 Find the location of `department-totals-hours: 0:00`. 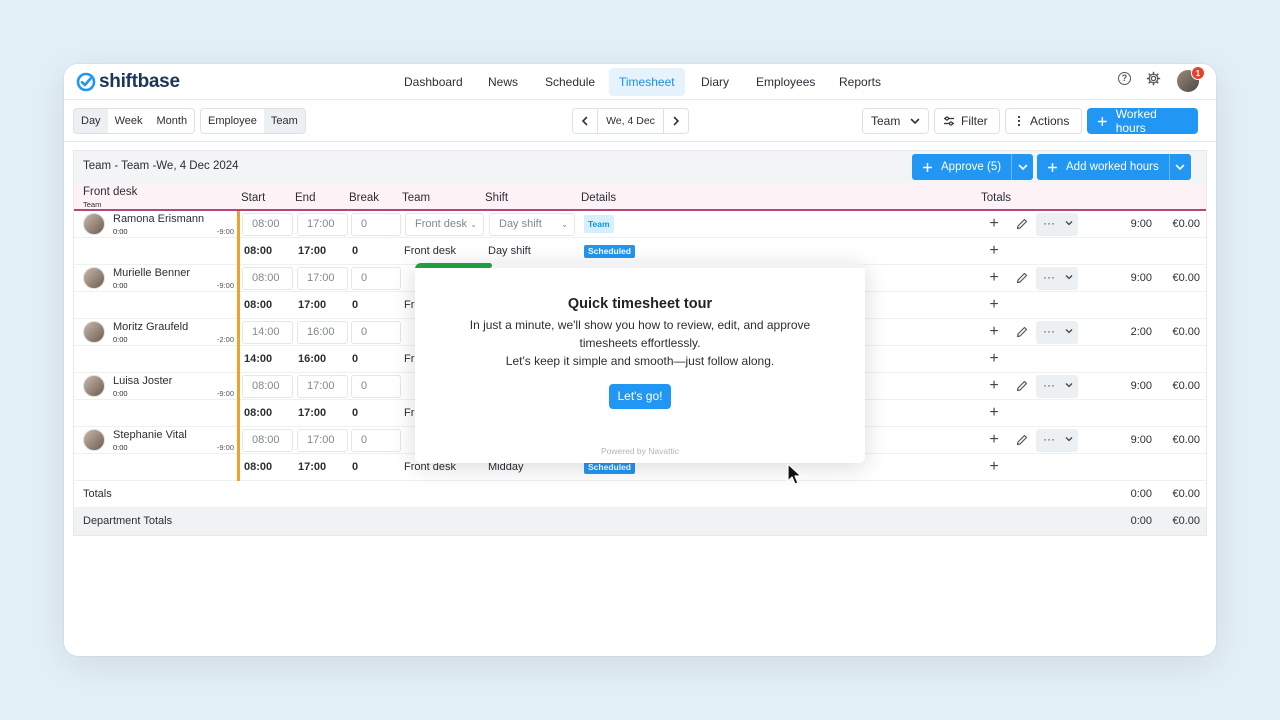

department-totals-hours: 0:00 is located at coordinates (1141, 521).